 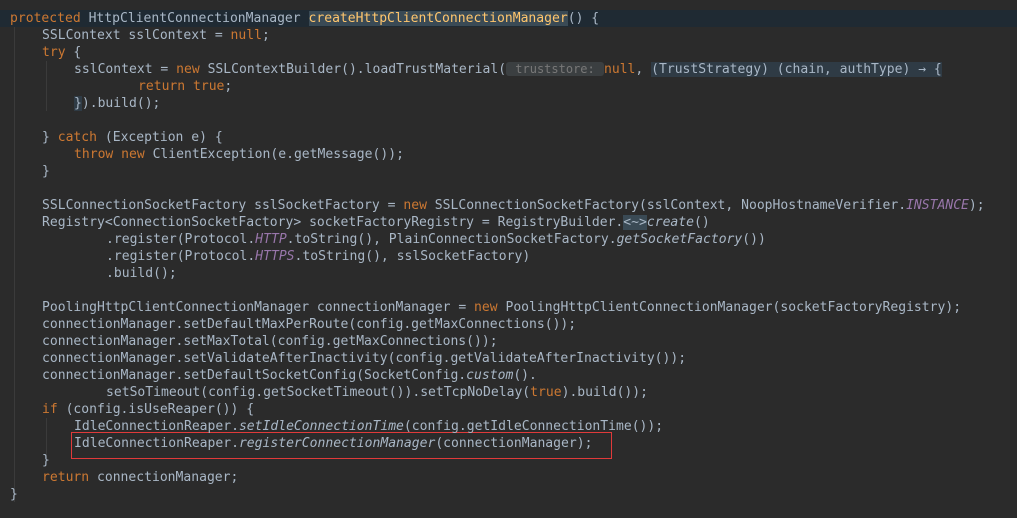 I want to click on code-token: ).build());, so click(x=604, y=392).